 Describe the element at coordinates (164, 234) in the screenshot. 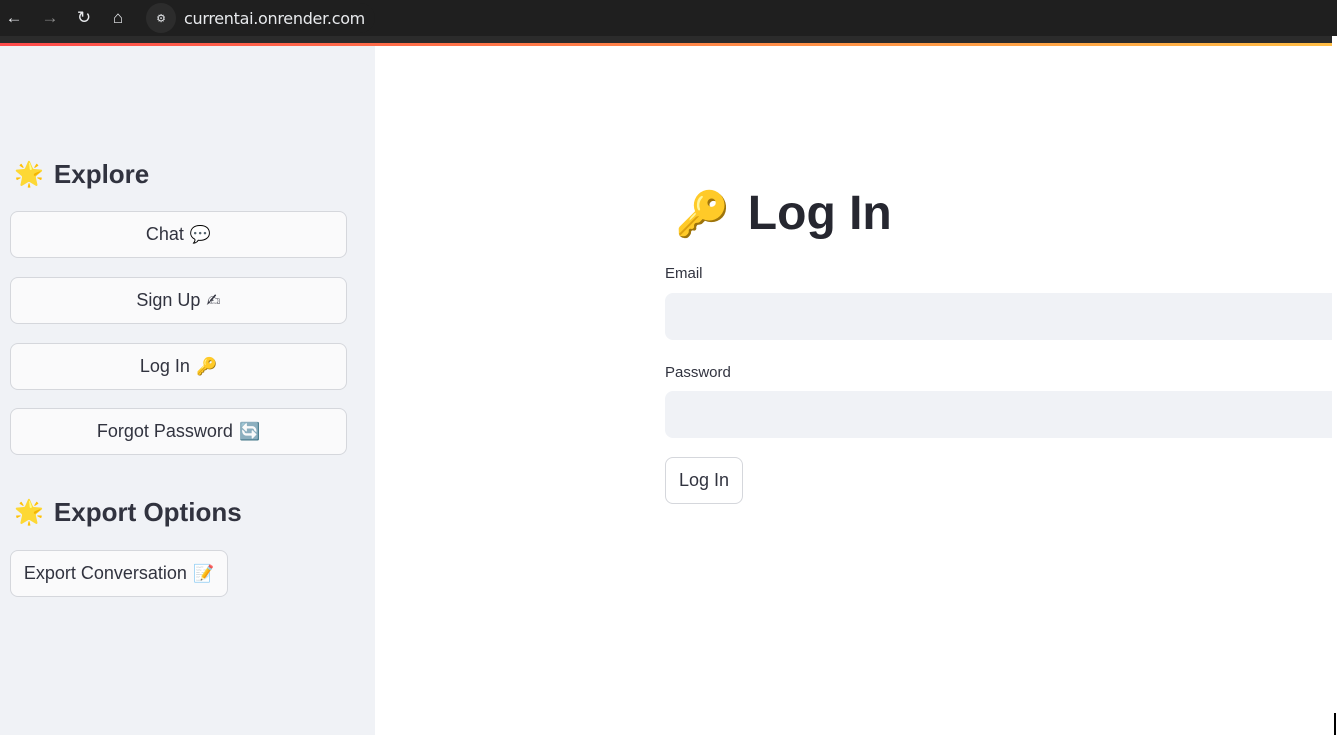

I see `chat-button-label: Chat` at that location.